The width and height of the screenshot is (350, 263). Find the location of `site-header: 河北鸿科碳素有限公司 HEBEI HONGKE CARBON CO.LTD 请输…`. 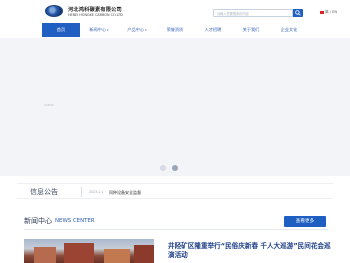

site-header: 河北鸿科碳素有限公司 HEBEI HONGKE CARBON CO.LTD 请输… is located at coordinates (175, 11).